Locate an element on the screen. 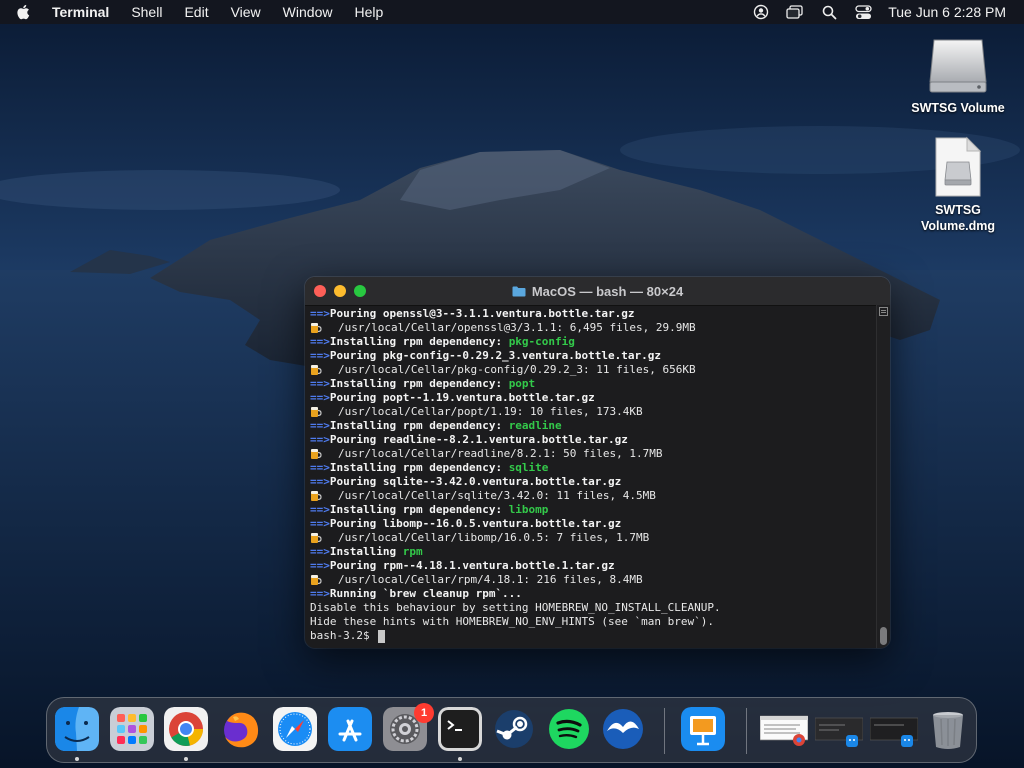 This screenshot has width=1024, height=768. terminal-scrollbar is located at coordinates (883, 476).